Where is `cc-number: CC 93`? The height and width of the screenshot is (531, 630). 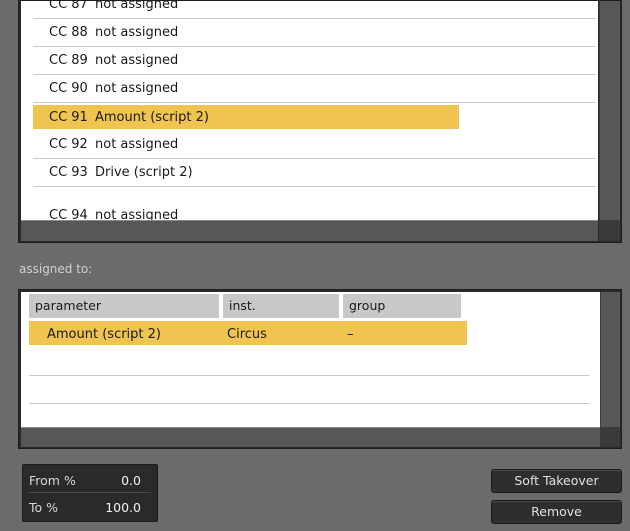 cc-number: CC 93 is located at coordinates (68, 172).